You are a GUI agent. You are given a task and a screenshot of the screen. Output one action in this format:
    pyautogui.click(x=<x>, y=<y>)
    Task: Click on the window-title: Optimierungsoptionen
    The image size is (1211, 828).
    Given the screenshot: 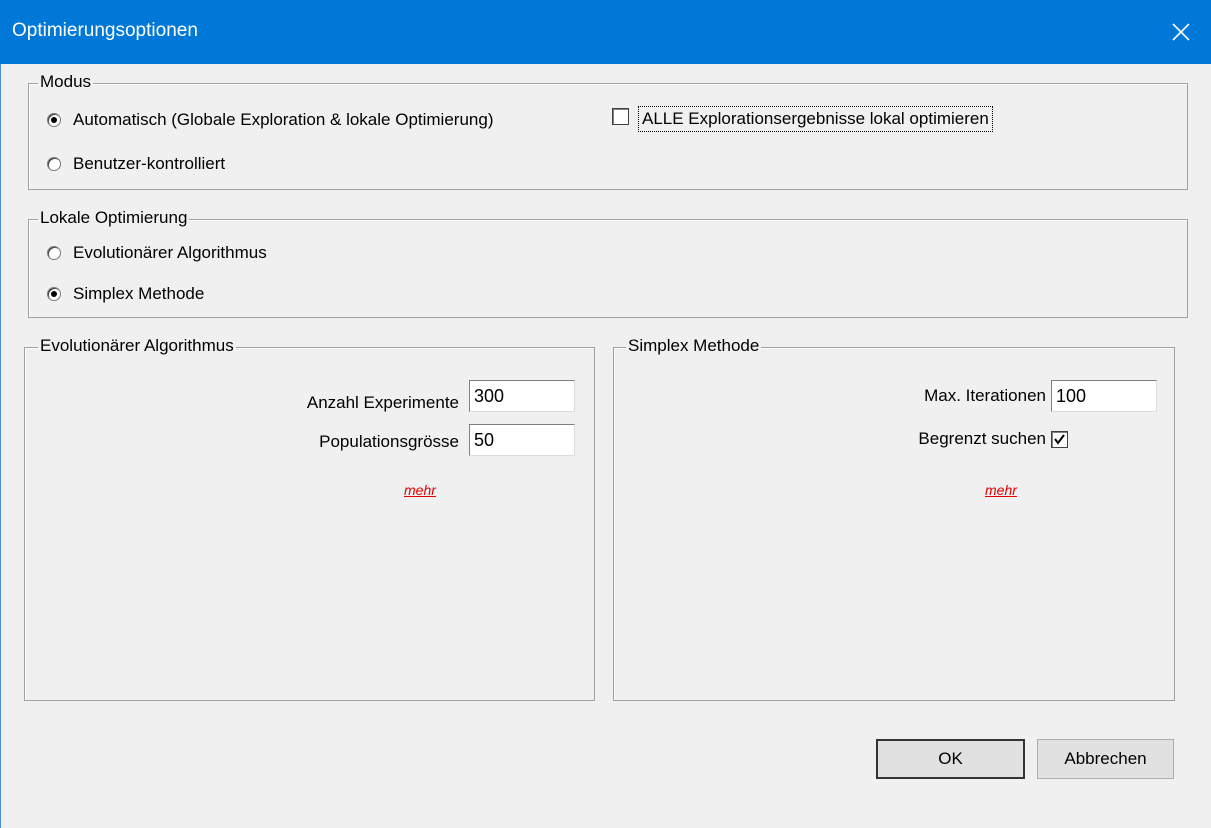 What is the action you would take?
    pyautogui.click(x=105, y=30)
    